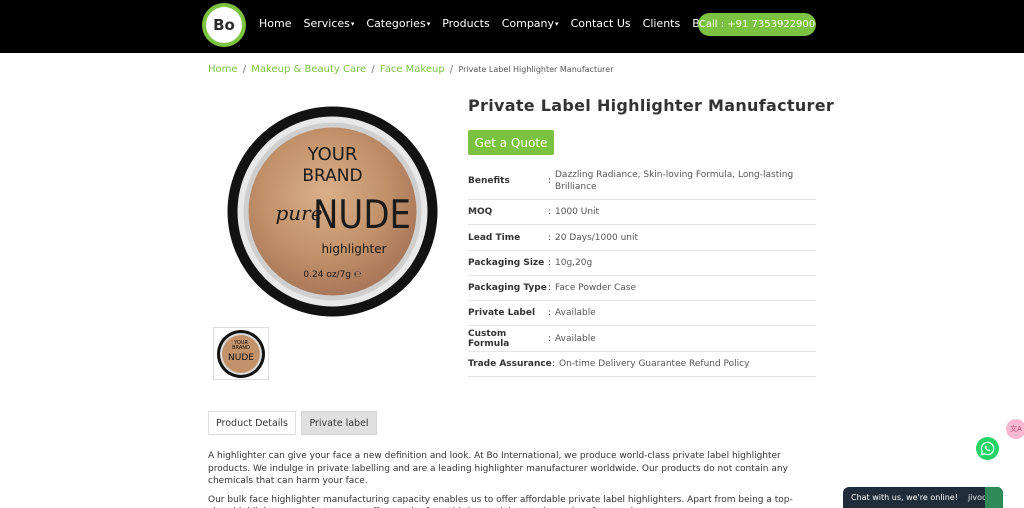  Describe the element at coordinates (494, 237) in the screenshot. I see `spec-label: Lead Time` at that location.